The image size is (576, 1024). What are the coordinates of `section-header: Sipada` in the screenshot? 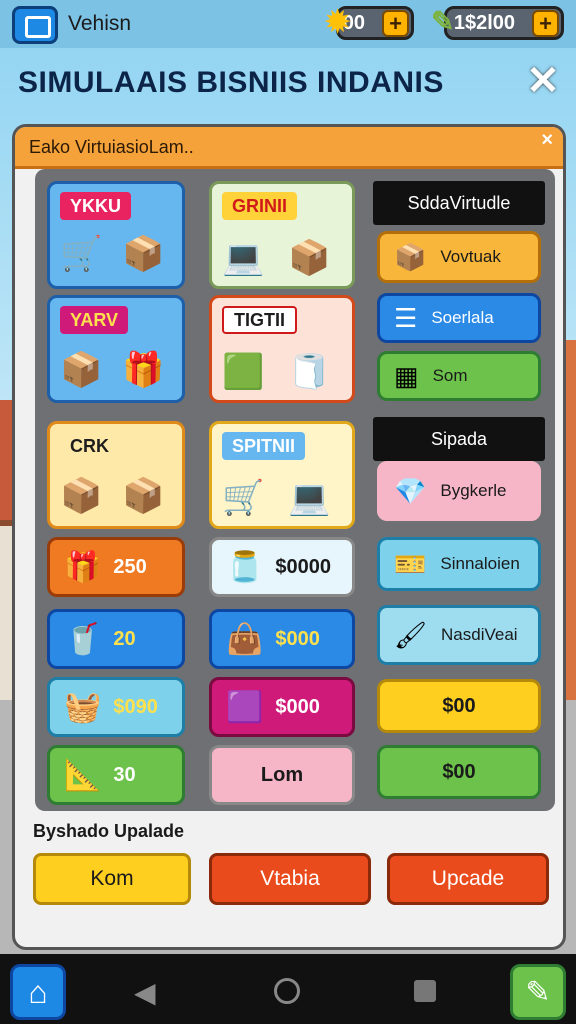 It's located at (459, 439).